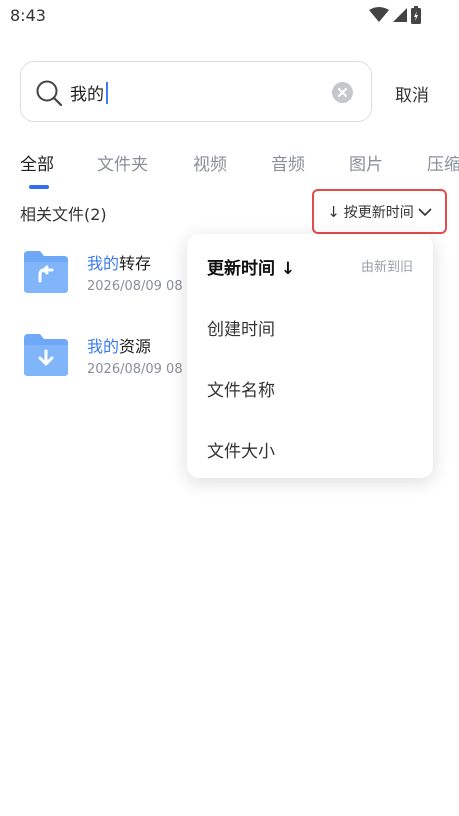 The width and height of the screenshot is (459, 816). What do you see at coordinates (135, 346) in the screenshot?
I see `file-name-rest: 资源` at bounding box center [135, 346].